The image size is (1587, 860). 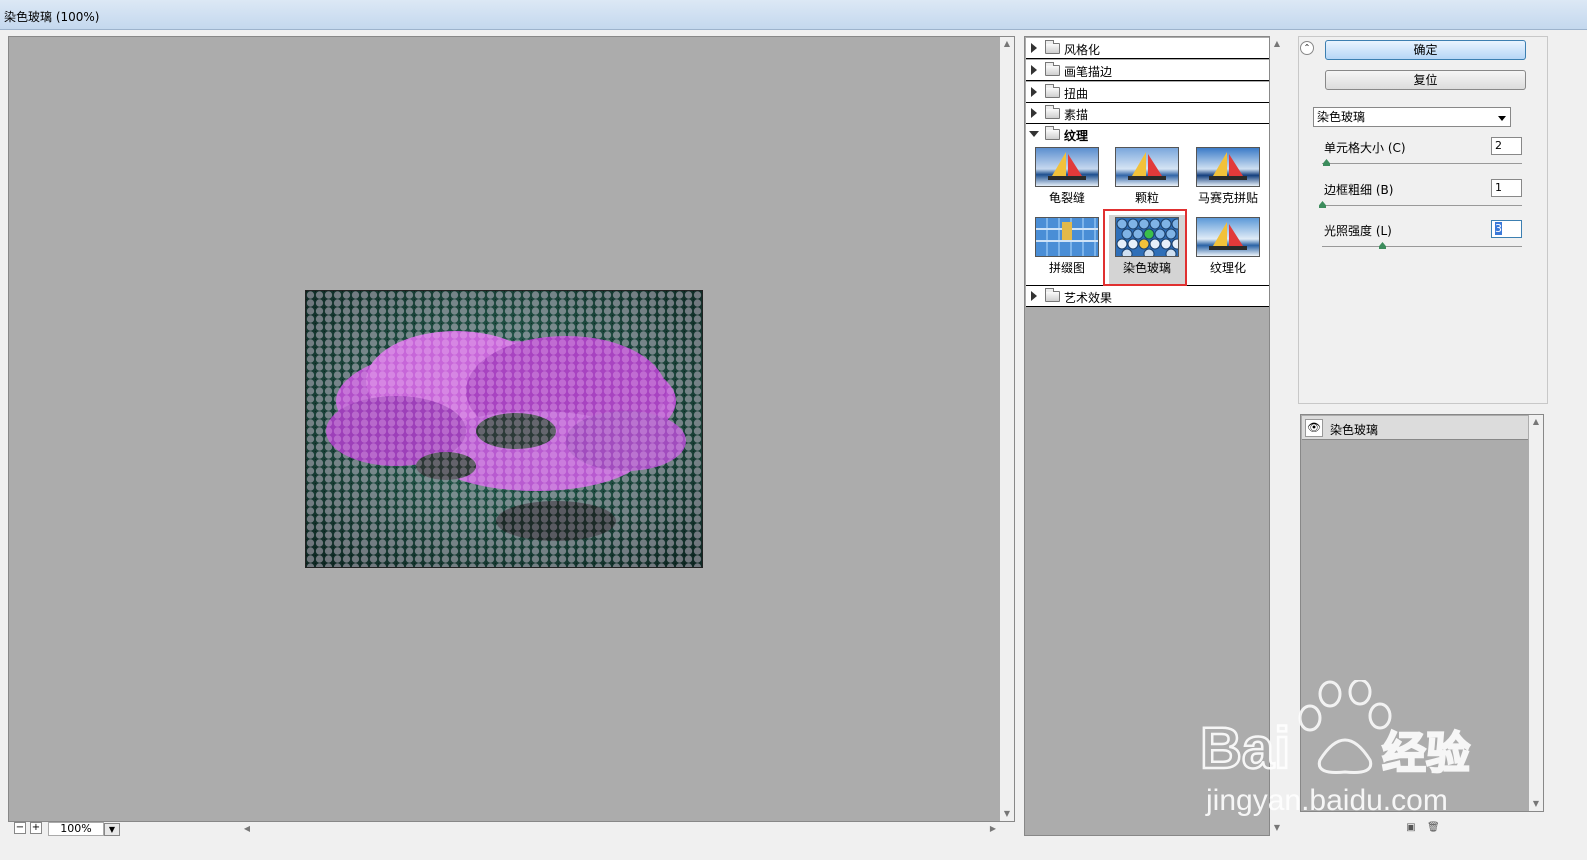 What do you see at coordinates (620, 829) in the screenshot?
I see `preview-horizontal-scrollbar: ◀ ▶` at bounding box center [620, 829].